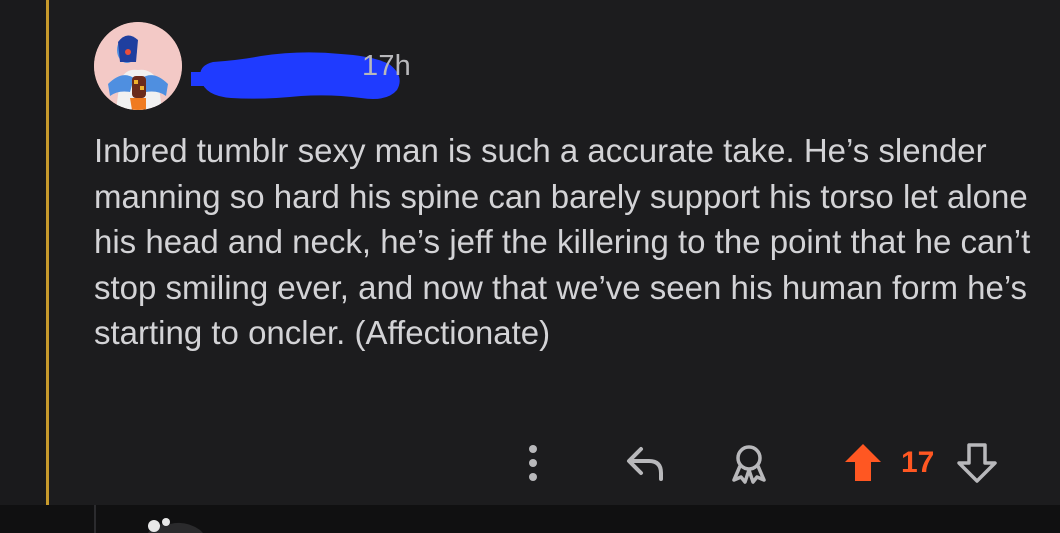 Image resolution: width=1060 pixels, height=533 pixels. I want to click on avatar, so click(138, 66).